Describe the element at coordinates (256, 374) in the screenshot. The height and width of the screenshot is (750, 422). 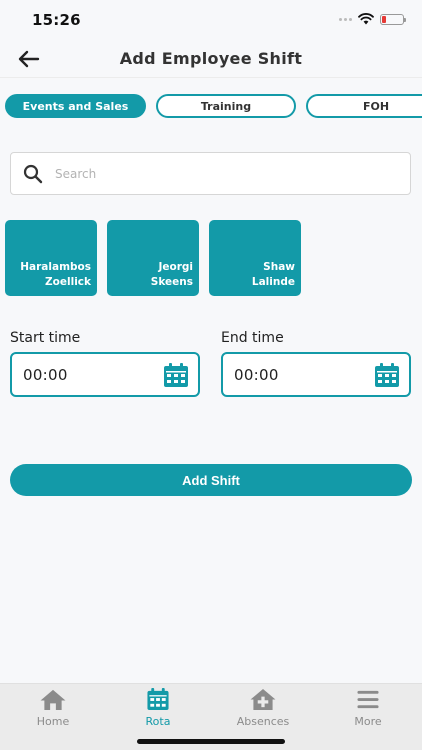
I see `end-time-value: 00:00` at that location.